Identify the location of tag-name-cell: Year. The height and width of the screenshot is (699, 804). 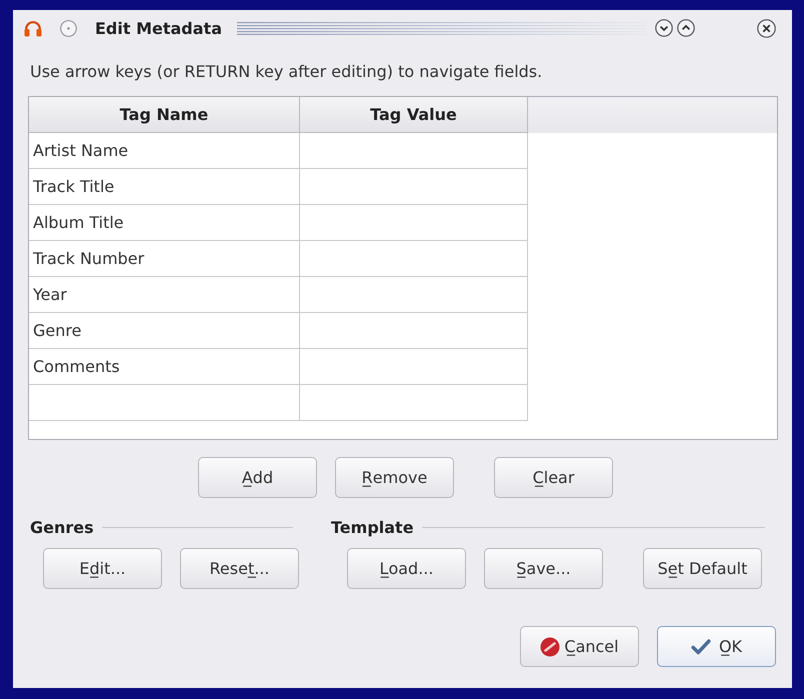
(164, 295).